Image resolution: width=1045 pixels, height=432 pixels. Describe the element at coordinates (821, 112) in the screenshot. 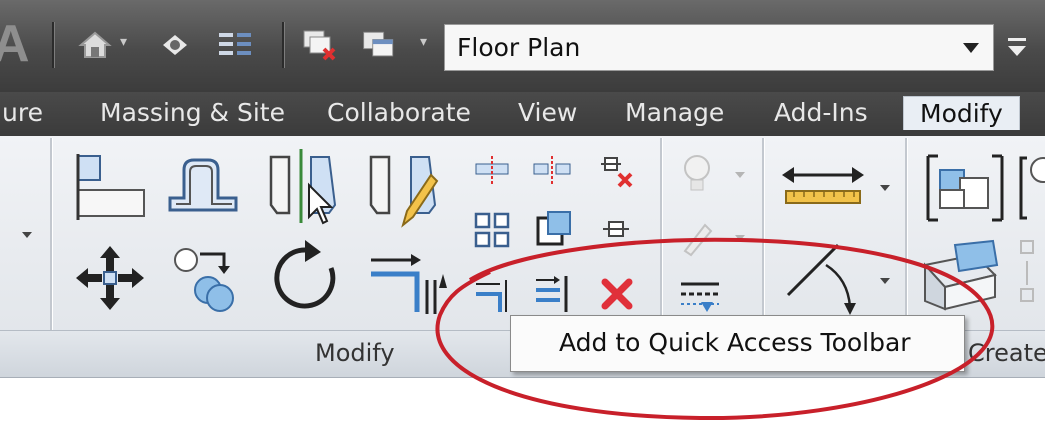

I see `tab-add-ins: Add-Ins` at that location.